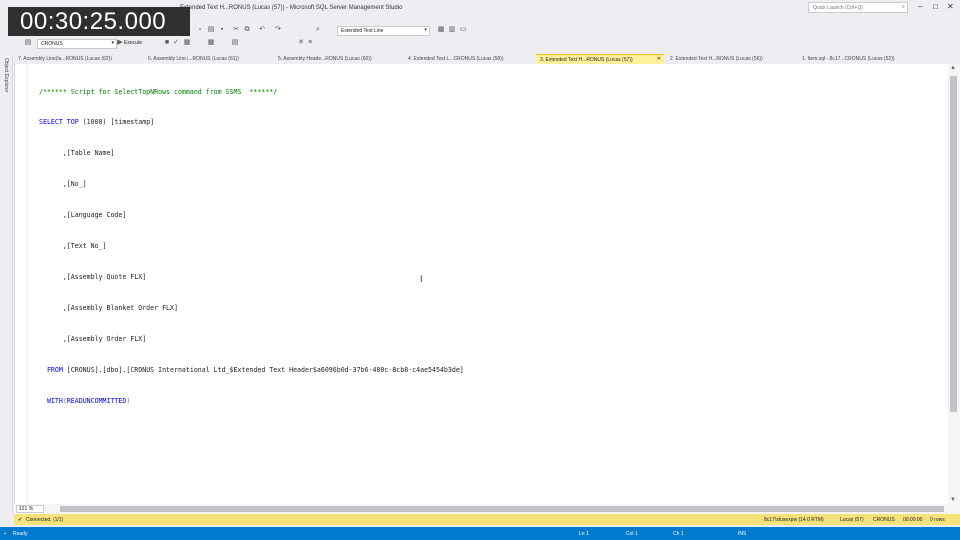 The height and width of the screenshot is (540, 960). What do you see at coordinates (318, 30) in the screenshot?
I see `find-icon: ⌕` at bounding box center [318, 30].